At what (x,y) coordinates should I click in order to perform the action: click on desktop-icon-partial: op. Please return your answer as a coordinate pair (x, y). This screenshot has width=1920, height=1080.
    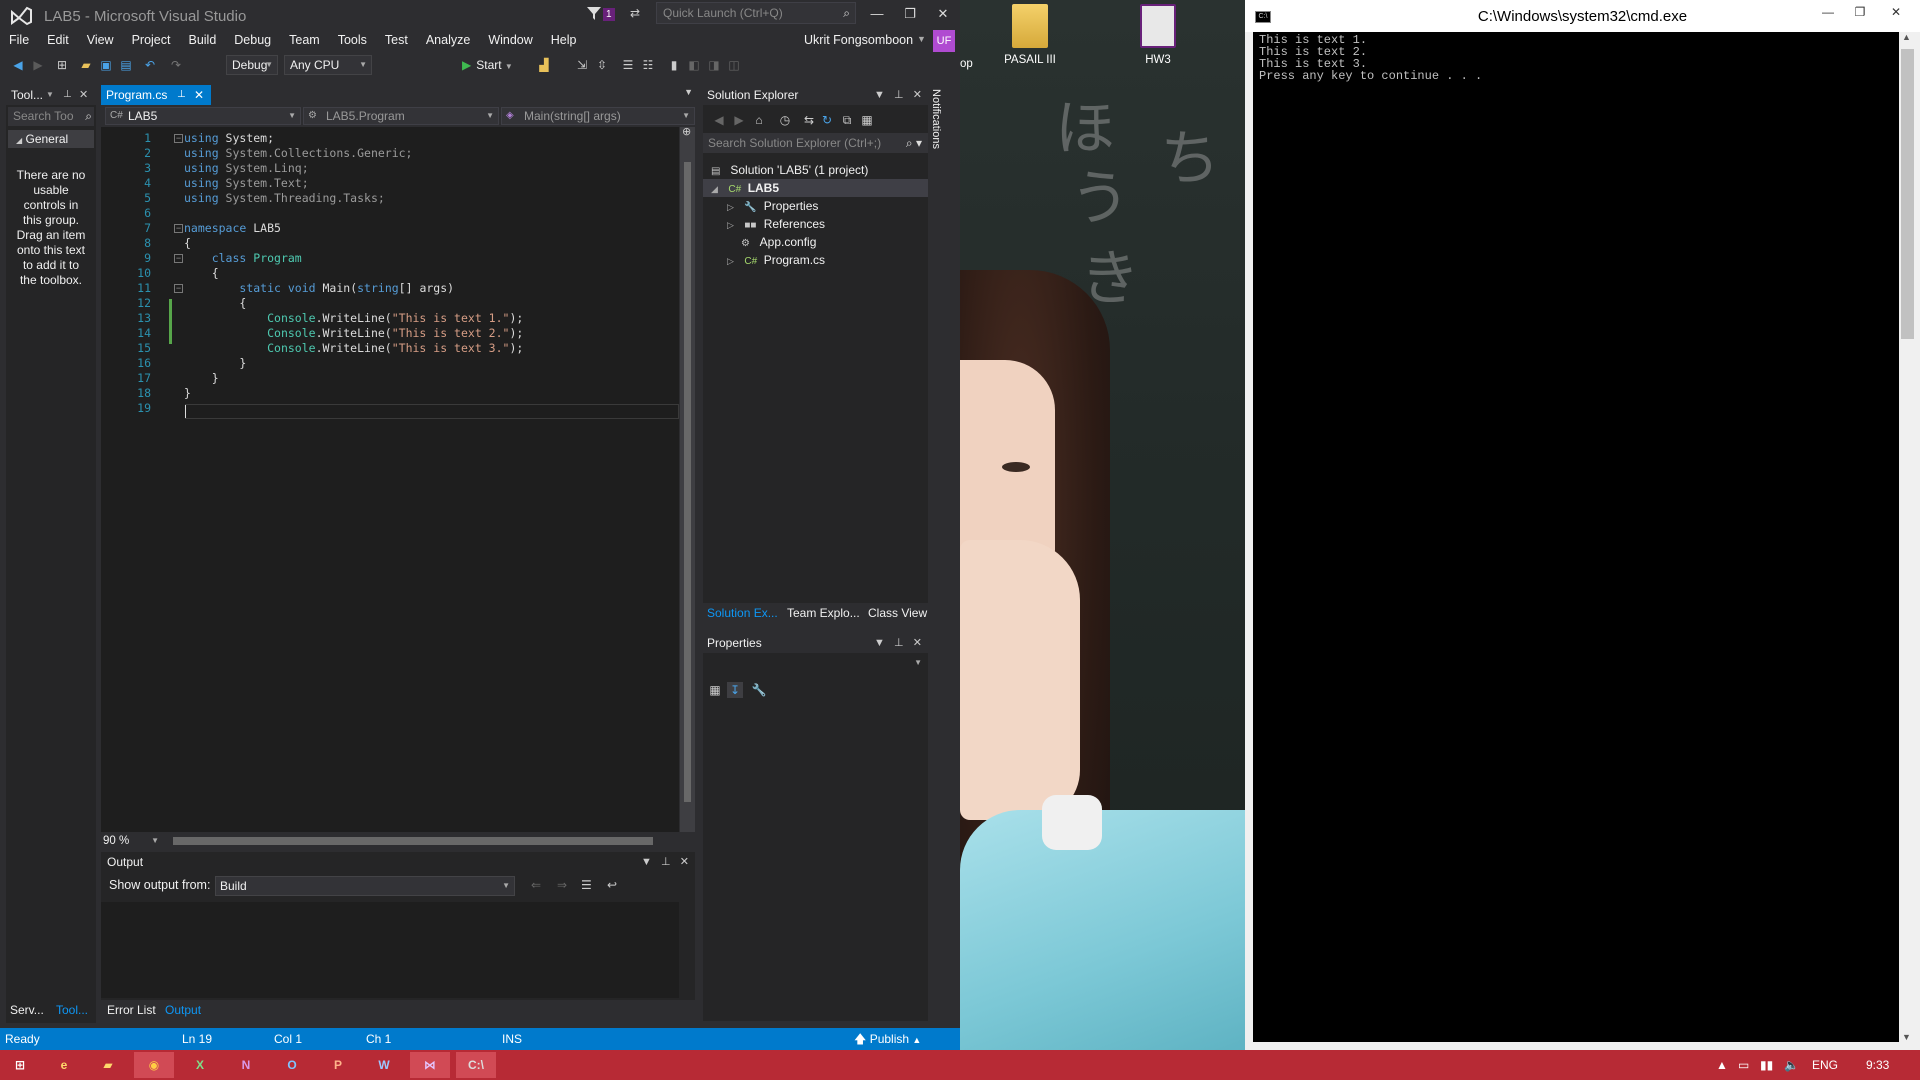
    Looking at the image, I should click on (966, 64).